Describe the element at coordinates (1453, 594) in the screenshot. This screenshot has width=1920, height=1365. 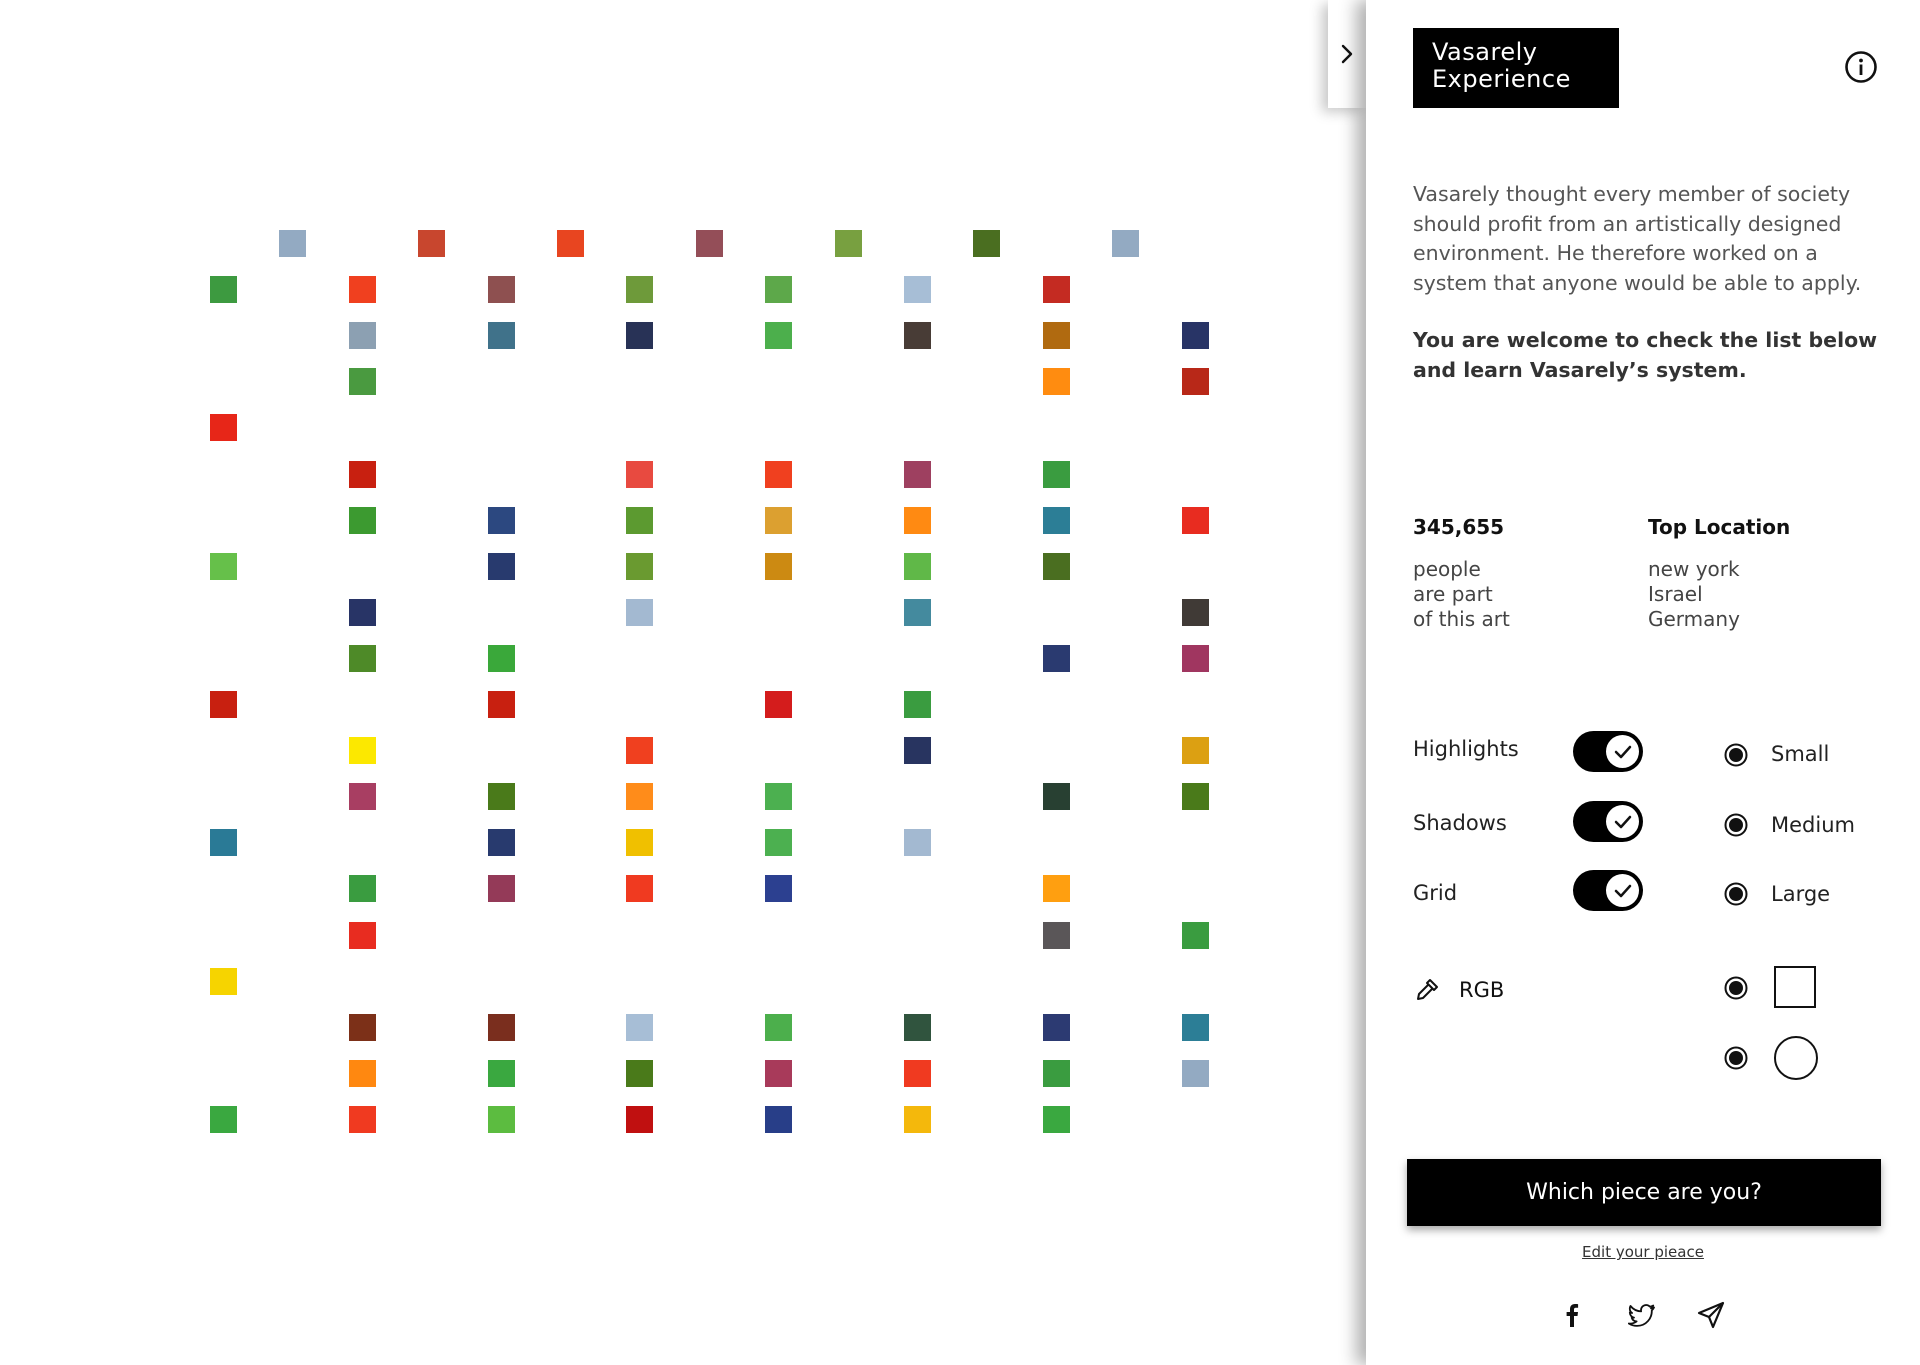
I see `participants-caption-2: are part` at that location.